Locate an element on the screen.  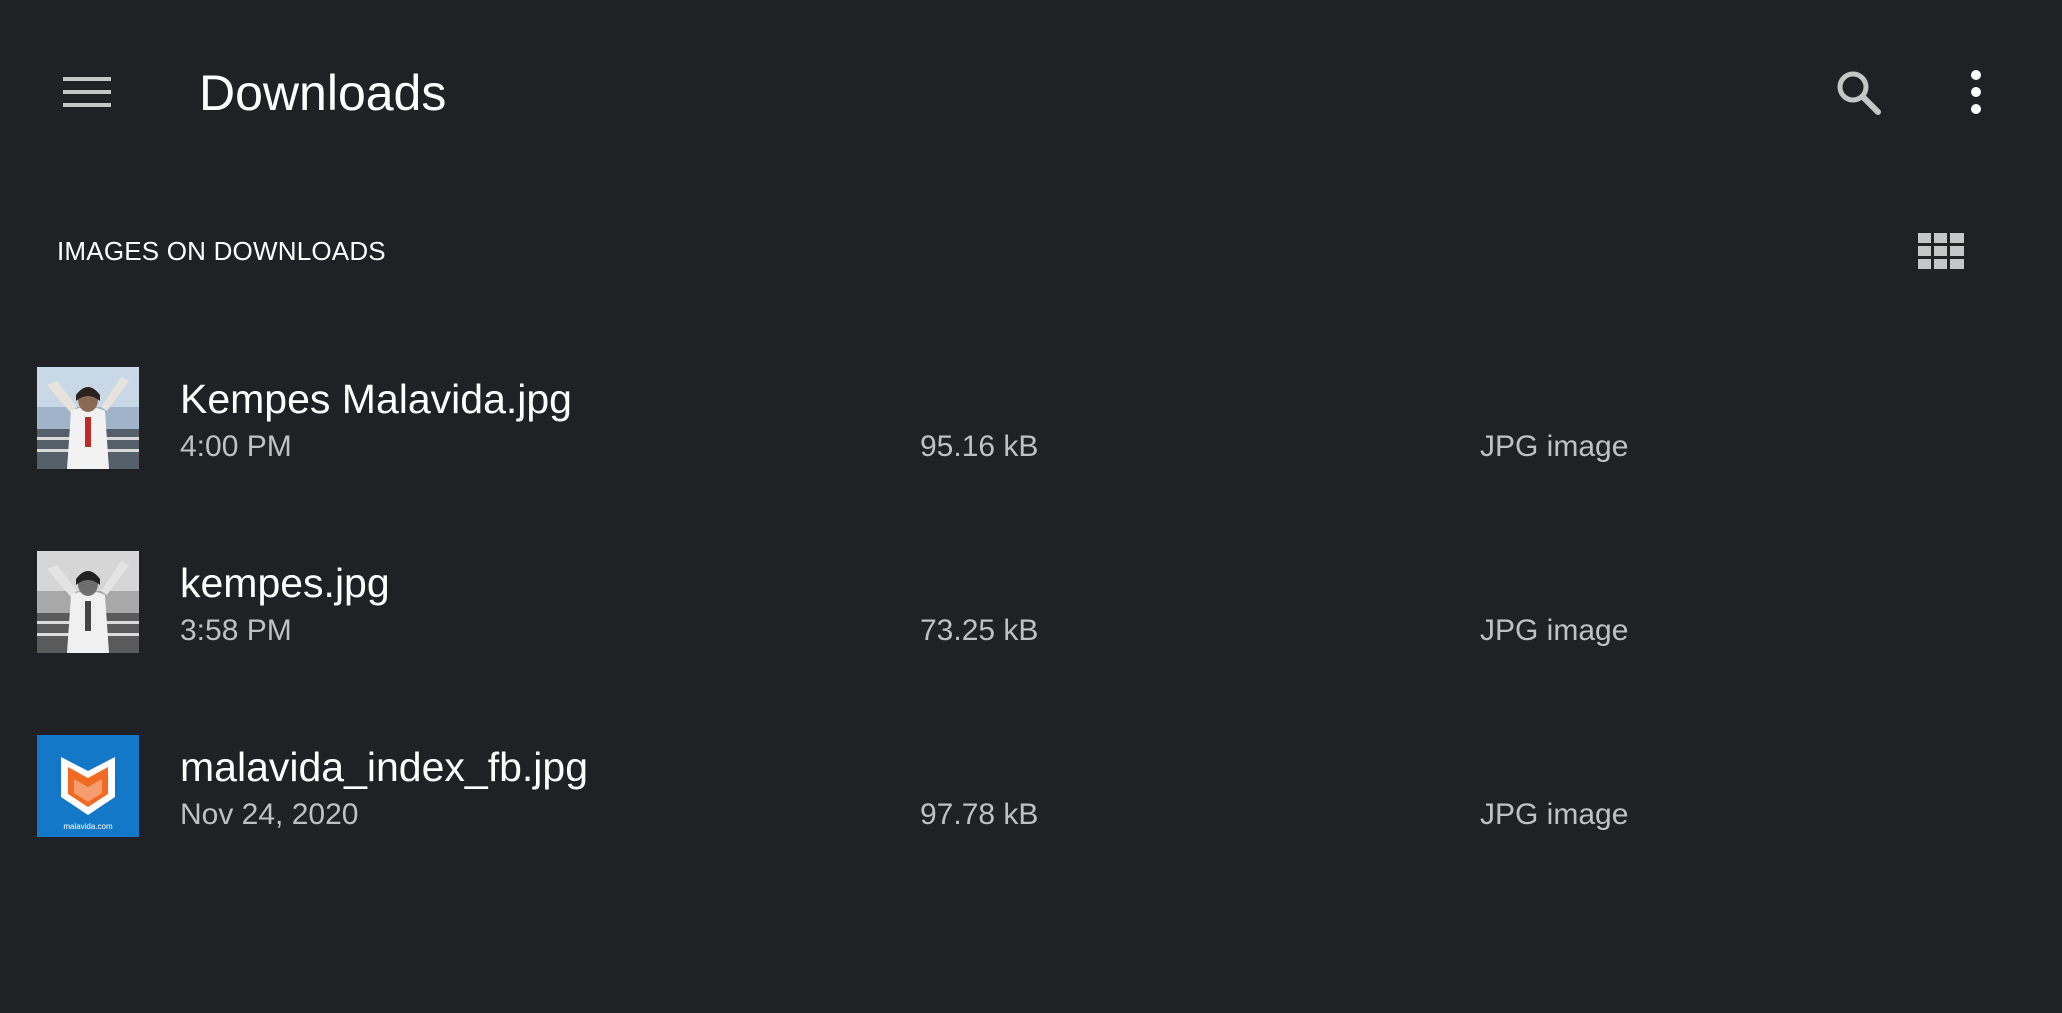
file-size: 73.25 kB is located at coordinates (979, 630).